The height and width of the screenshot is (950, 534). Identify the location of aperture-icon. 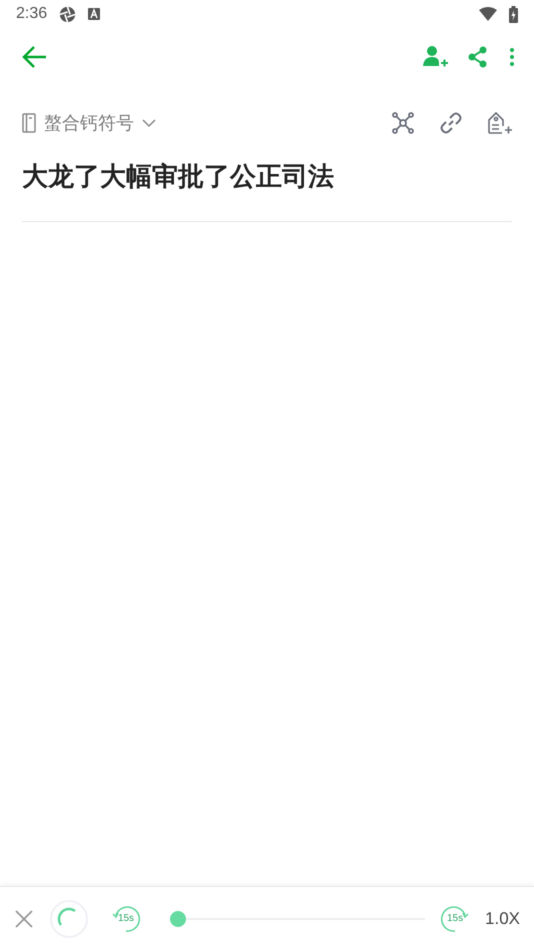
(67, 14).